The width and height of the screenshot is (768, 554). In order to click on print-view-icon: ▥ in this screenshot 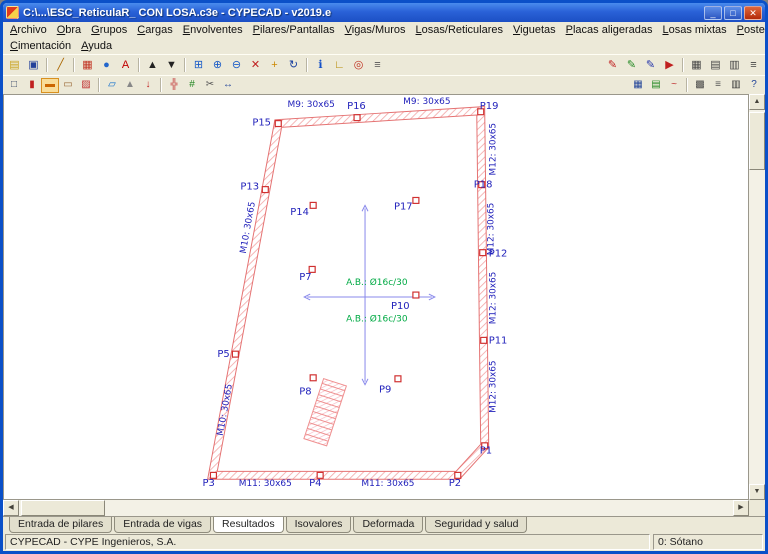, I will do `click(736, 85)`.